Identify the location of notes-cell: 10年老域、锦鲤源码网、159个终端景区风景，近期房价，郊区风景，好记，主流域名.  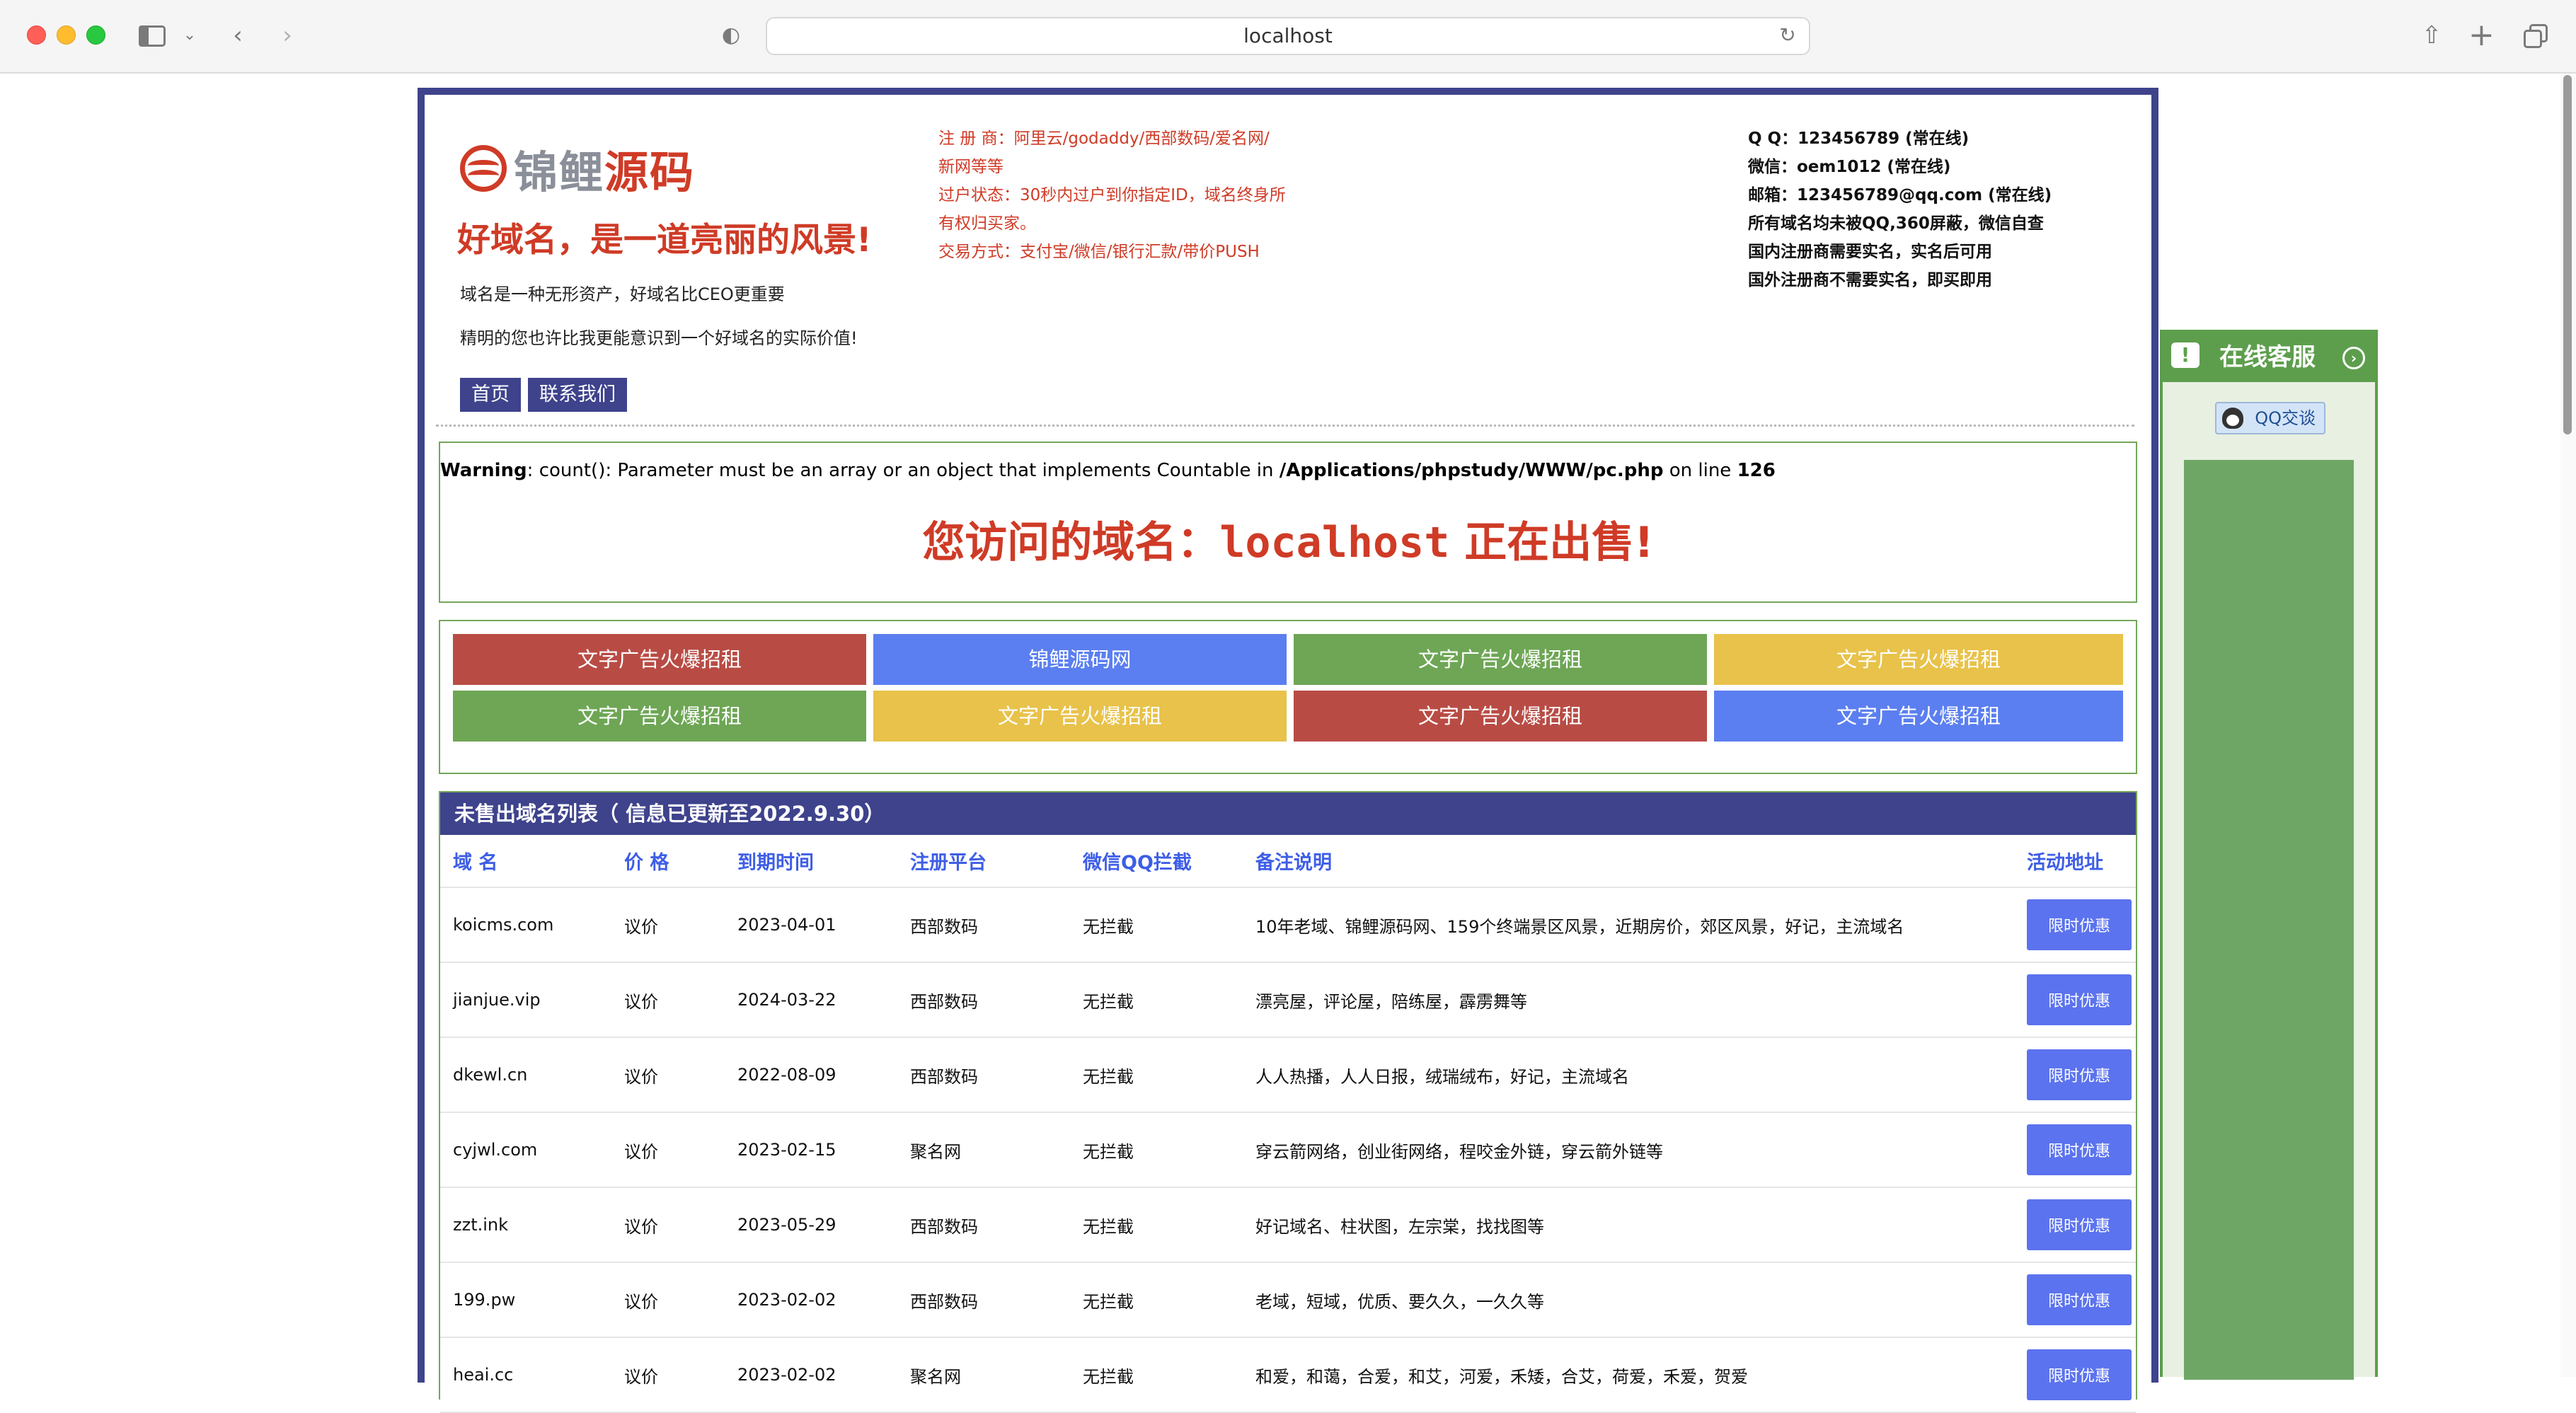
(1628, 925).